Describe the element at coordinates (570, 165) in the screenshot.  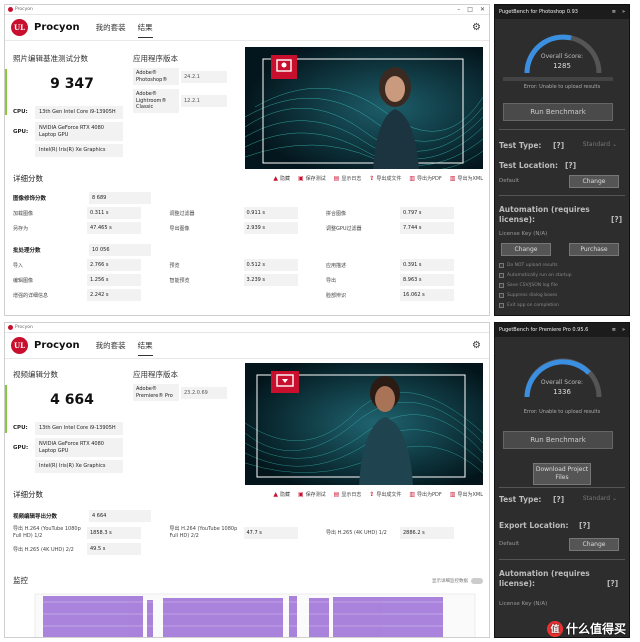
I see `test-location-help: [?]` at that location.